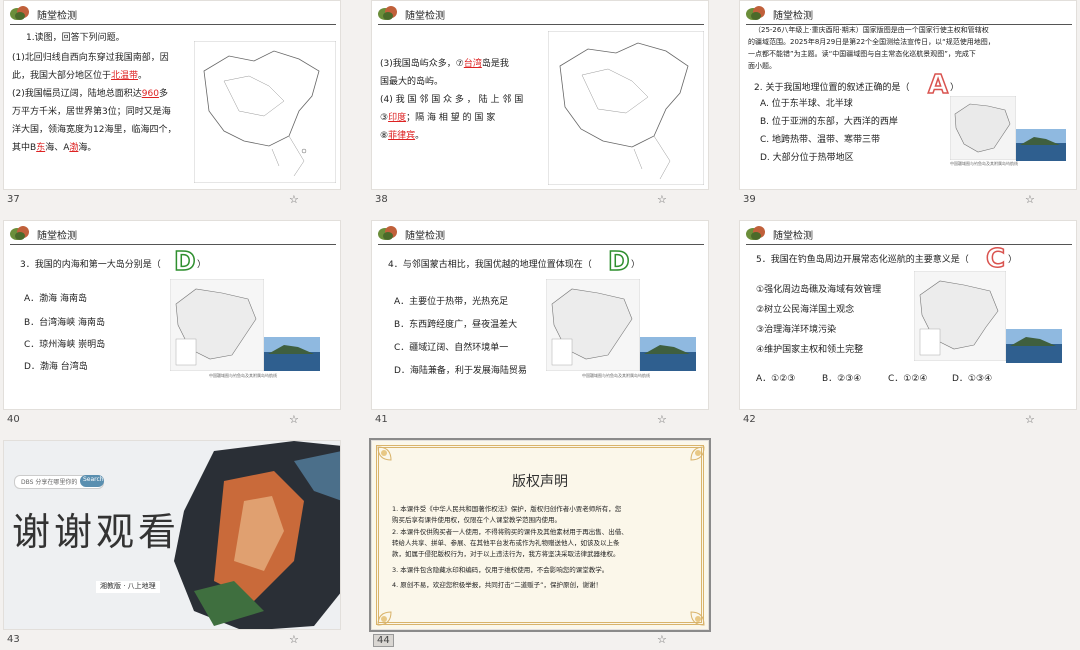 This screenshot has width=1080, height=650. Describe the element at coordinates (749, 419) in the screenshot. I see `slide-number: 42` at that location.